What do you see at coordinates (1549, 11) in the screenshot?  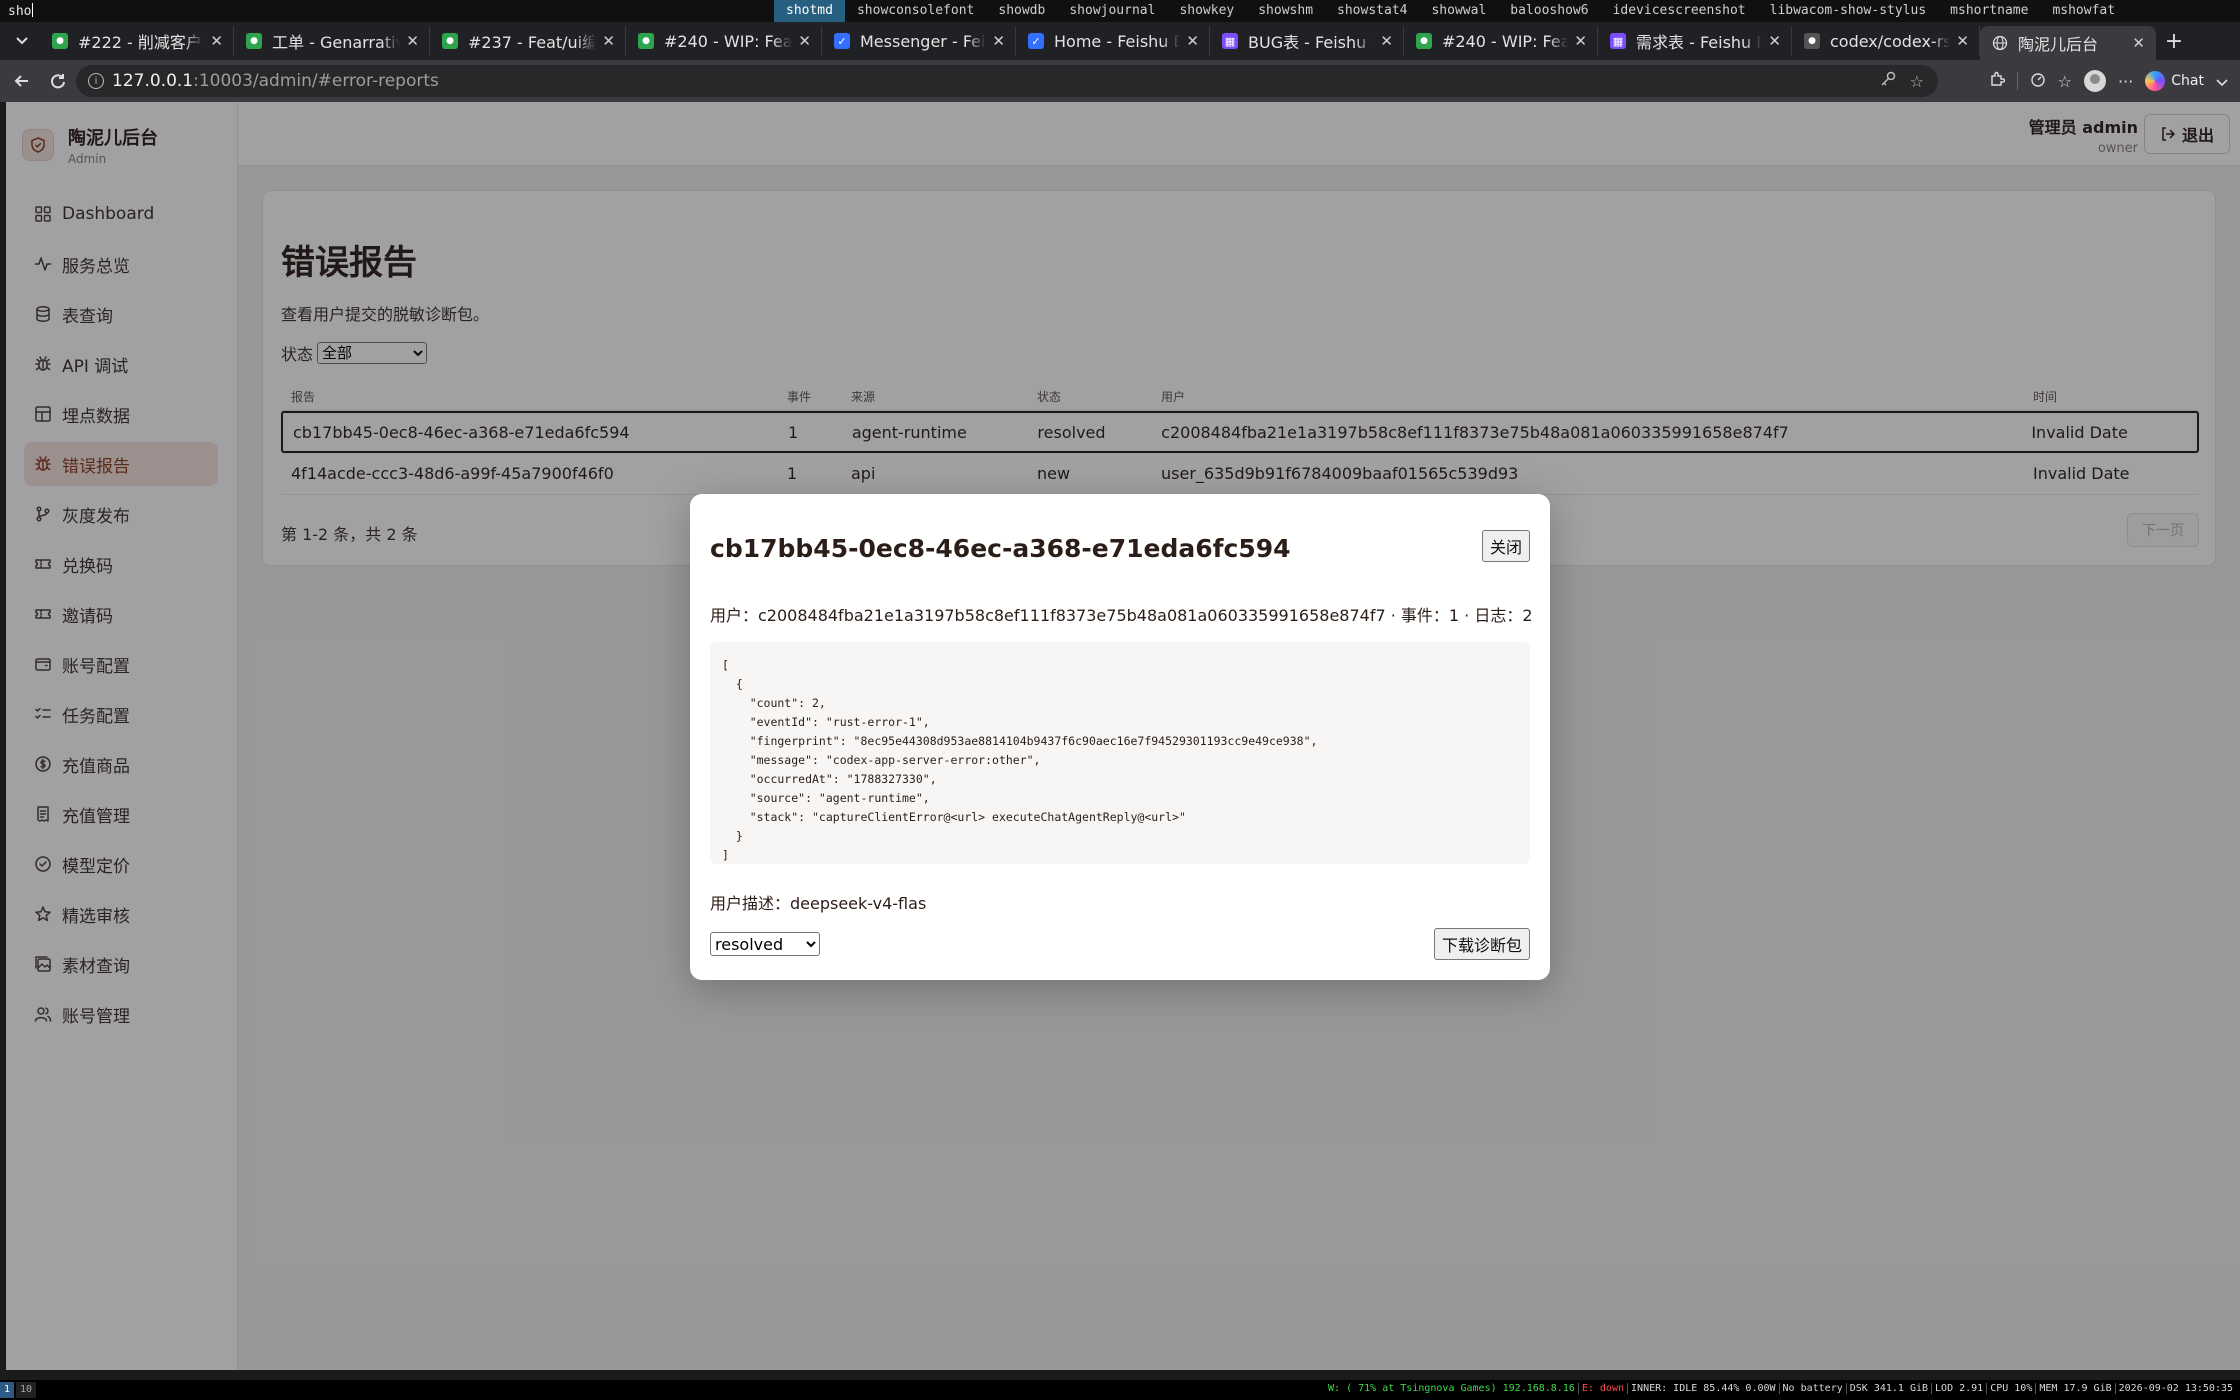 I see `launcher-option: balooshow6` at bounding box center [1549, 11].